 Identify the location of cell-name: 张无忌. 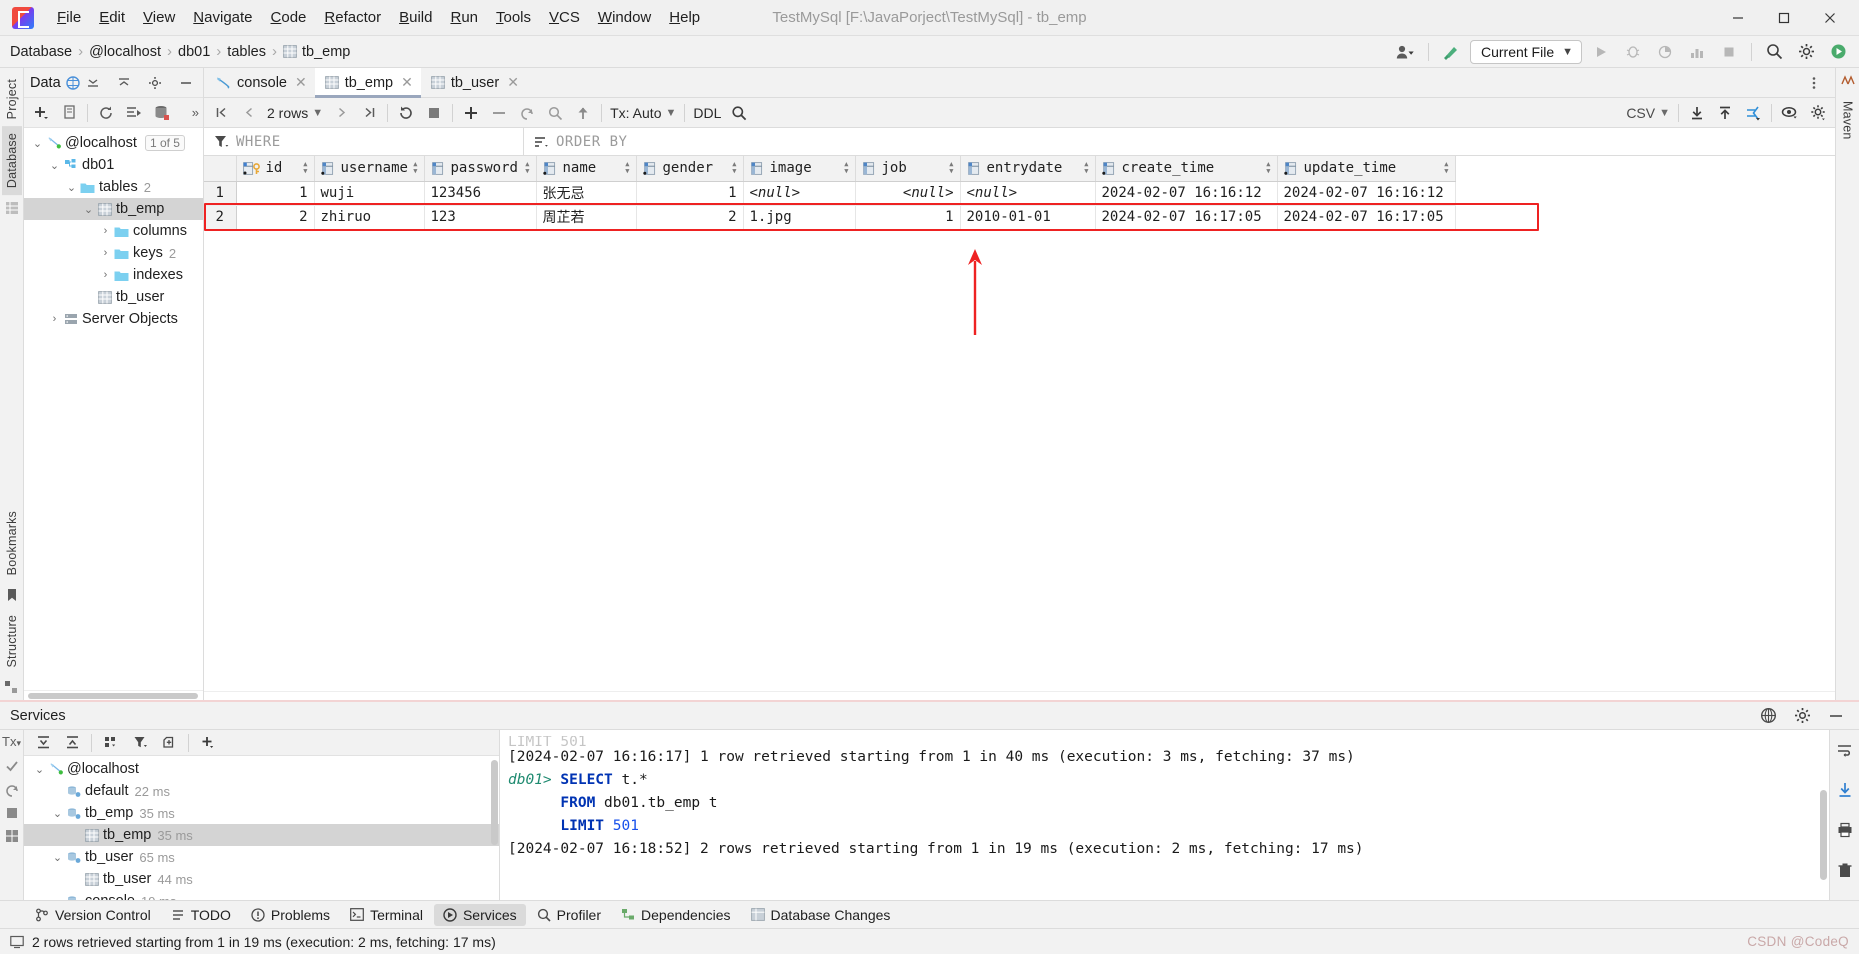
(586, 193).